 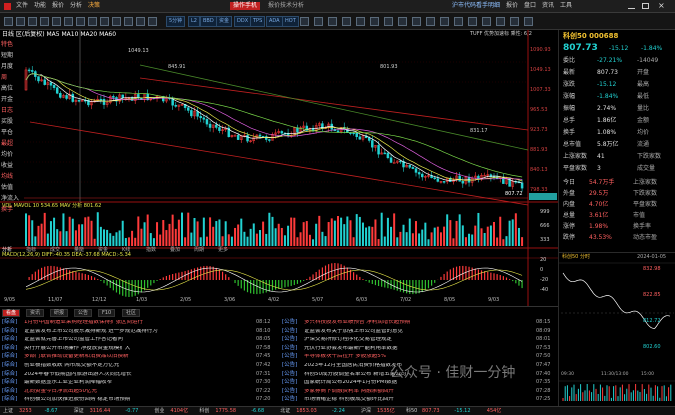 I want to click on toolbar-btn-0: 5分钟, so click(x=176, y=21).